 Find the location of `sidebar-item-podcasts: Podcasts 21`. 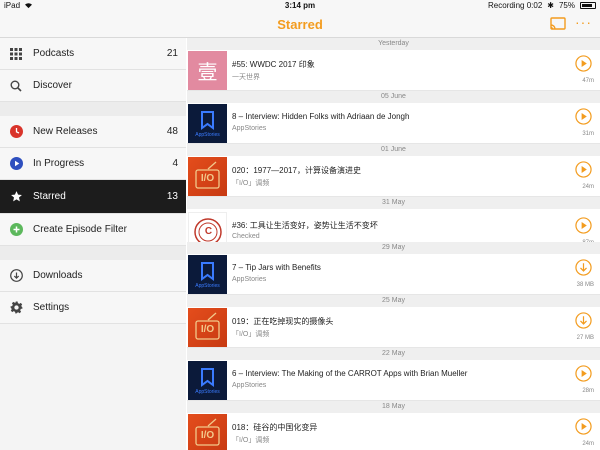

sidebar-item-podcasts: Podcasts 21 is located at coordinates (93, 54).